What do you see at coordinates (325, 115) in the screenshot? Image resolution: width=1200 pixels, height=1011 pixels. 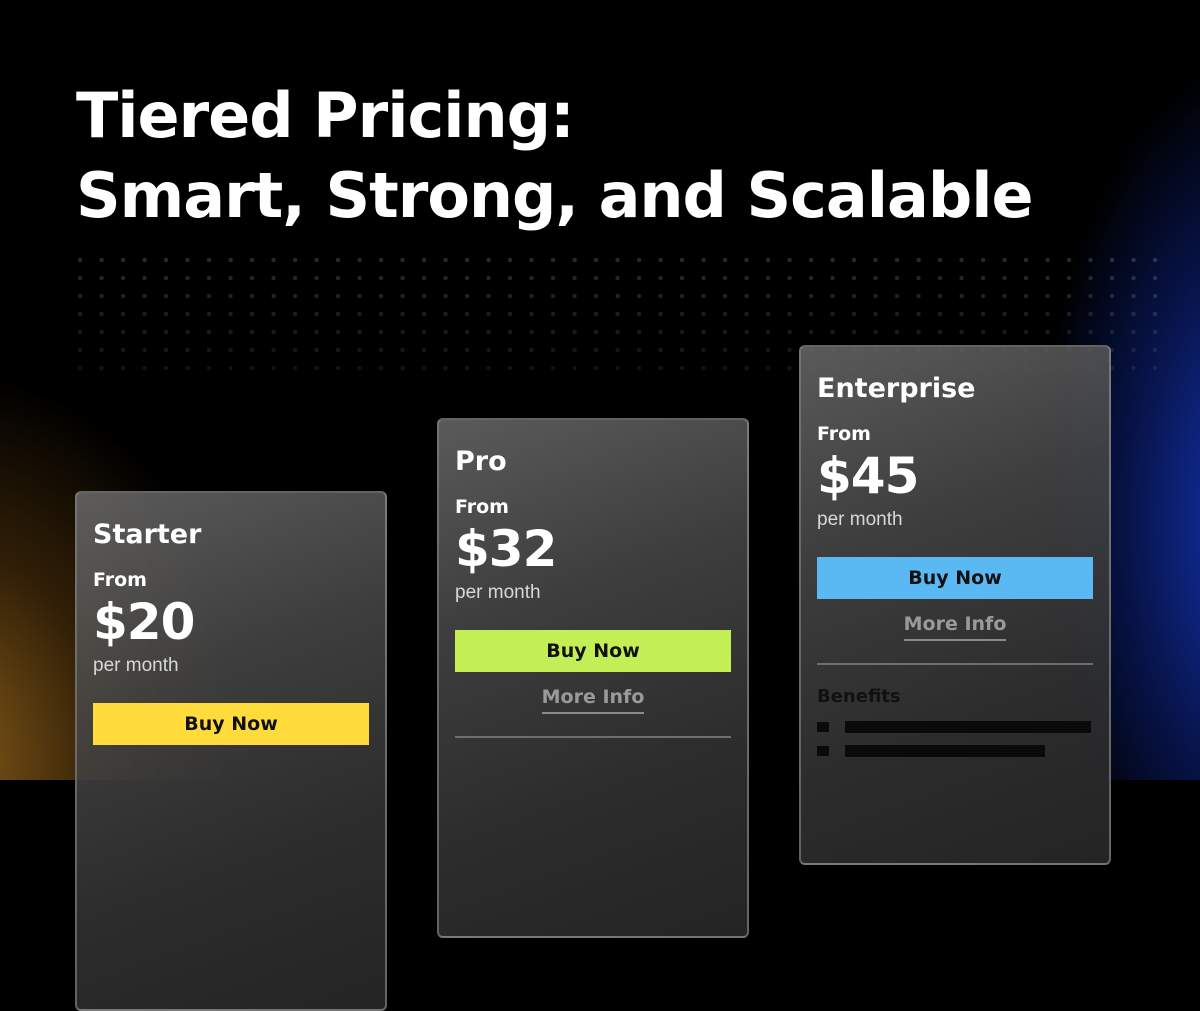 I see `headline-line-1: Tiered Pricing:` at bounding box center [325, 115].